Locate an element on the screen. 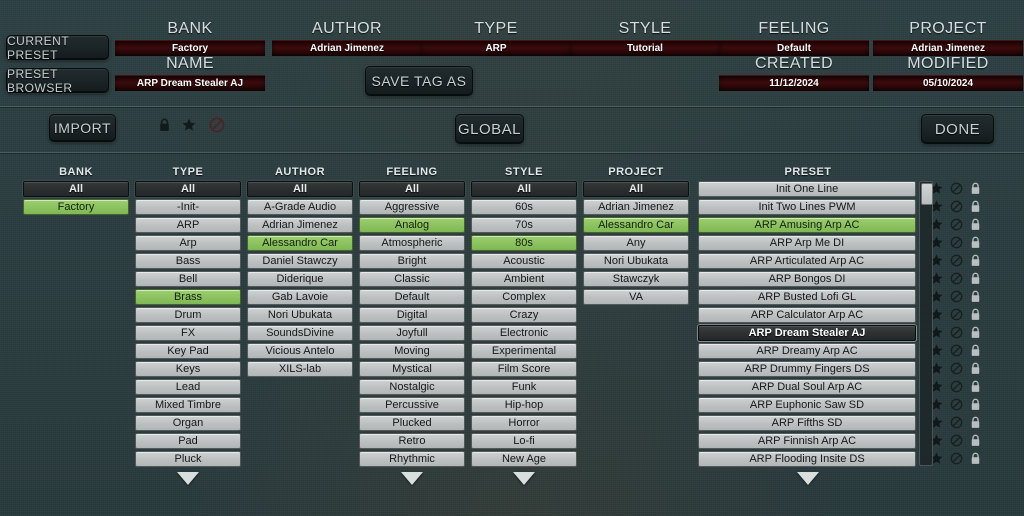 Image resolution: width=1024 pixels, height=516 pixels. preset-item: ARP Busted Lofi GL is located at coordinates (807, 297).